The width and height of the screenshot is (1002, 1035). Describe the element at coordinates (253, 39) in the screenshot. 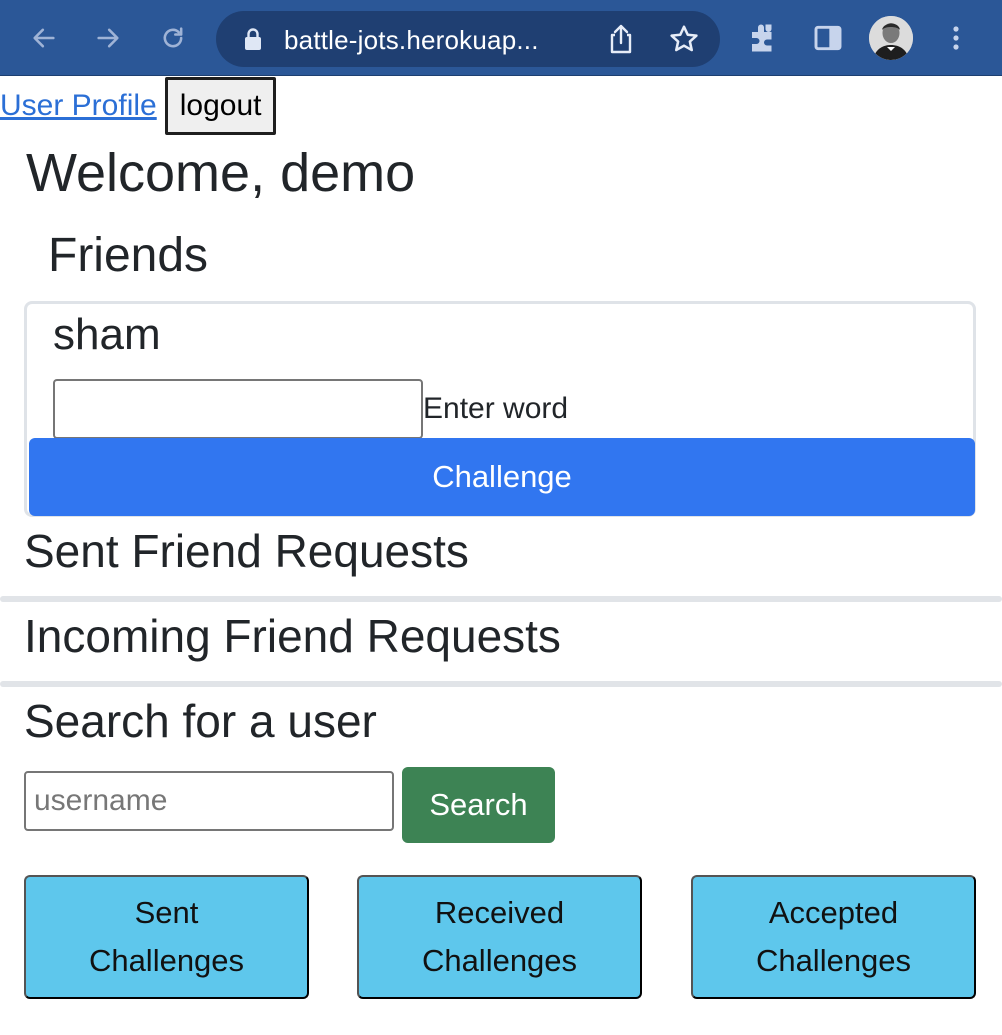

I see `lock-icon` at that location.